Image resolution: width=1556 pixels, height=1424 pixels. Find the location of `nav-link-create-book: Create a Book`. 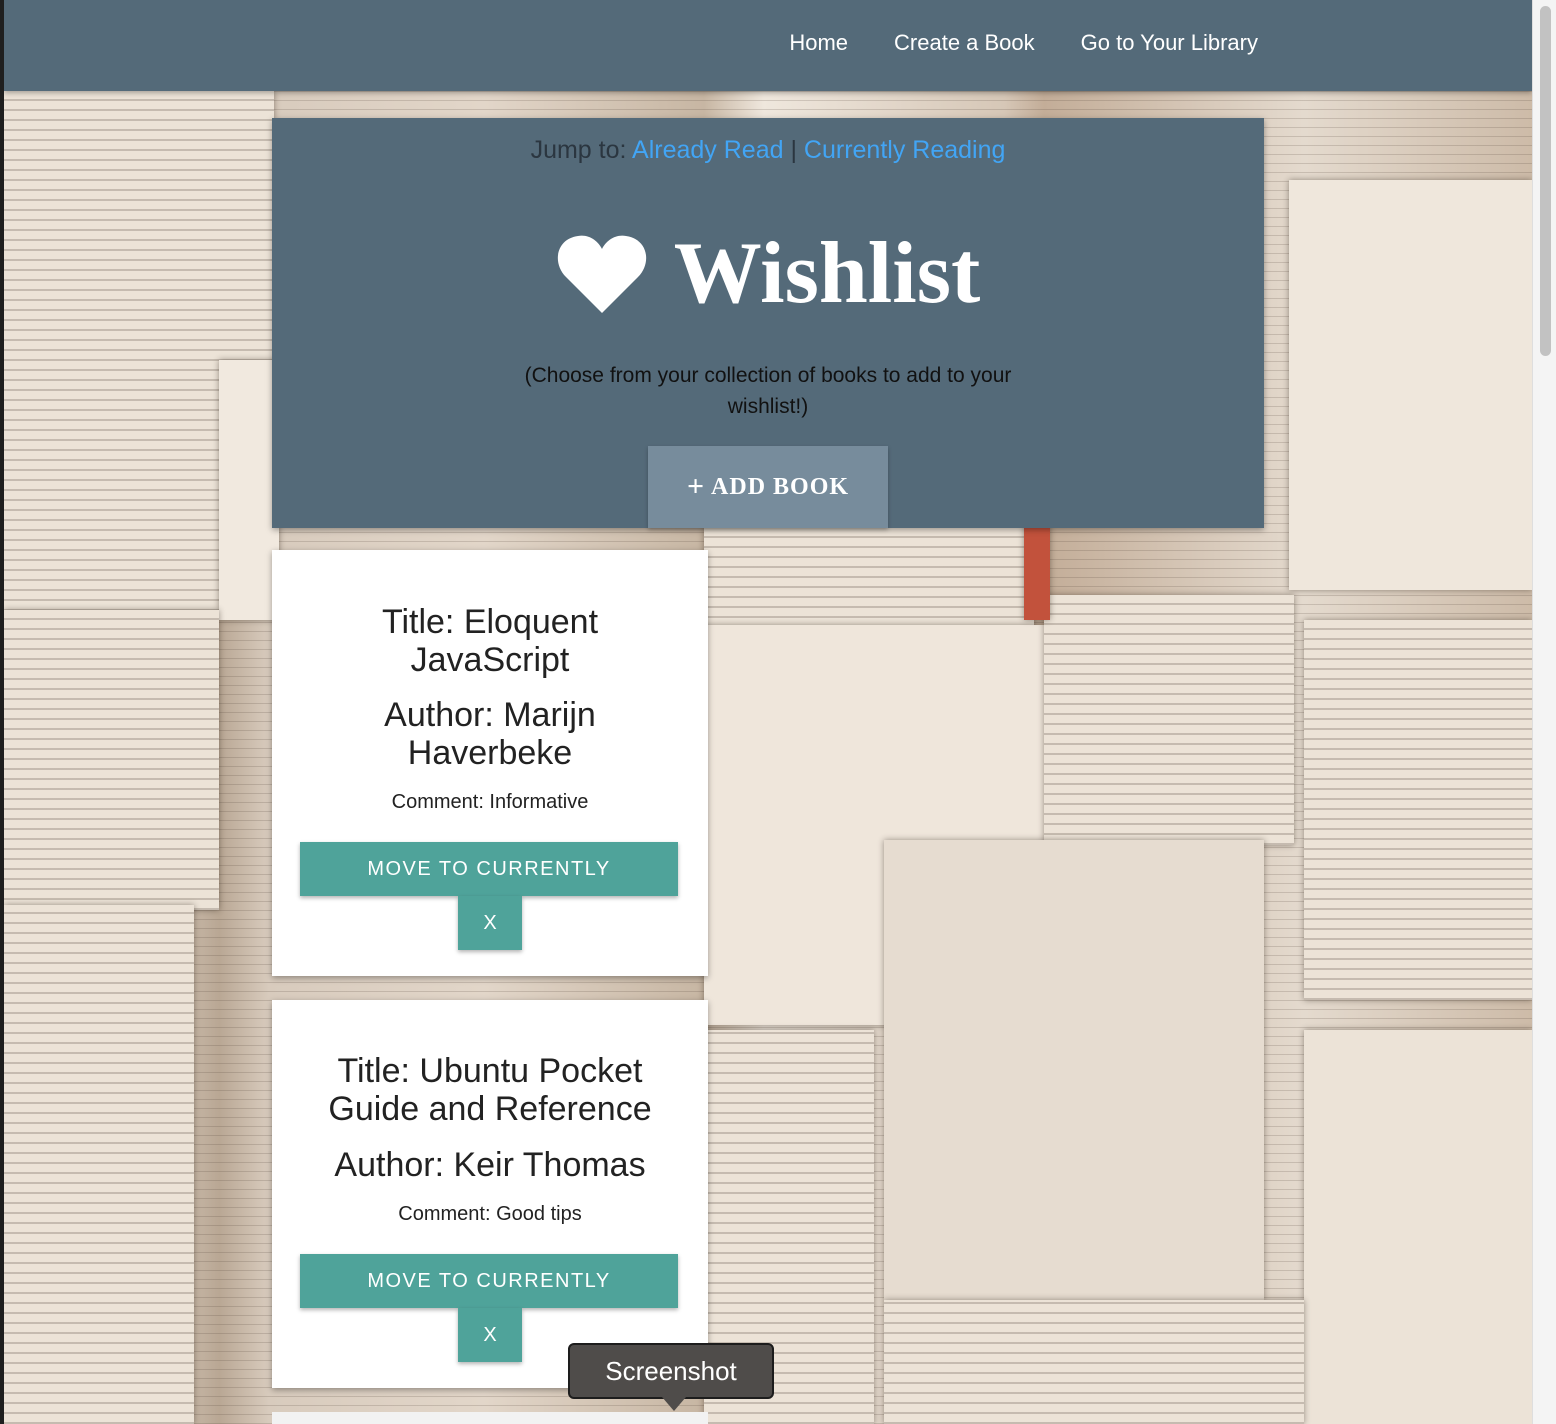

nav-link-create-book: Create a Book is located at coordinates (964, 43).